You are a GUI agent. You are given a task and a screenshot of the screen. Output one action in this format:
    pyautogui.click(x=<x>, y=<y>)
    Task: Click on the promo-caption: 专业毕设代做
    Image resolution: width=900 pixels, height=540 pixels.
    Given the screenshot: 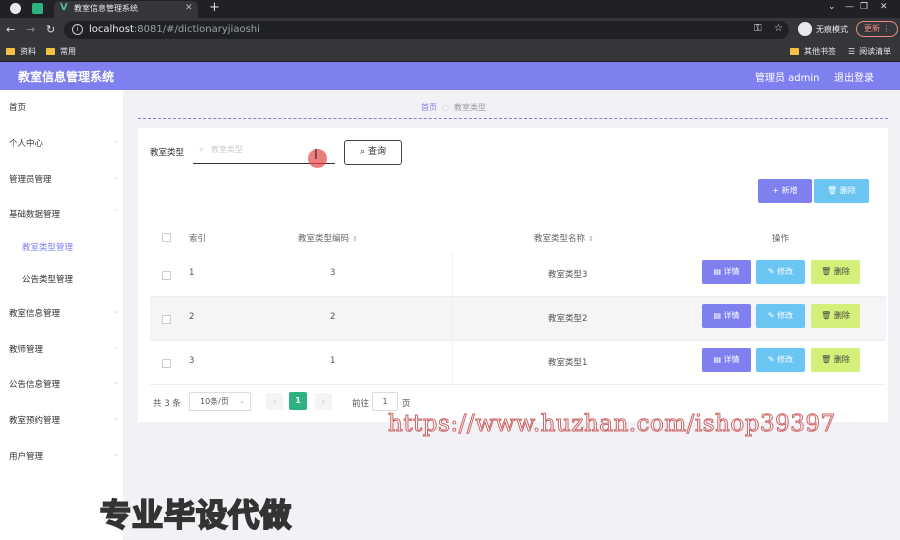 What is the action you would take?
    pyautogui.click(x=195, y=516)
    